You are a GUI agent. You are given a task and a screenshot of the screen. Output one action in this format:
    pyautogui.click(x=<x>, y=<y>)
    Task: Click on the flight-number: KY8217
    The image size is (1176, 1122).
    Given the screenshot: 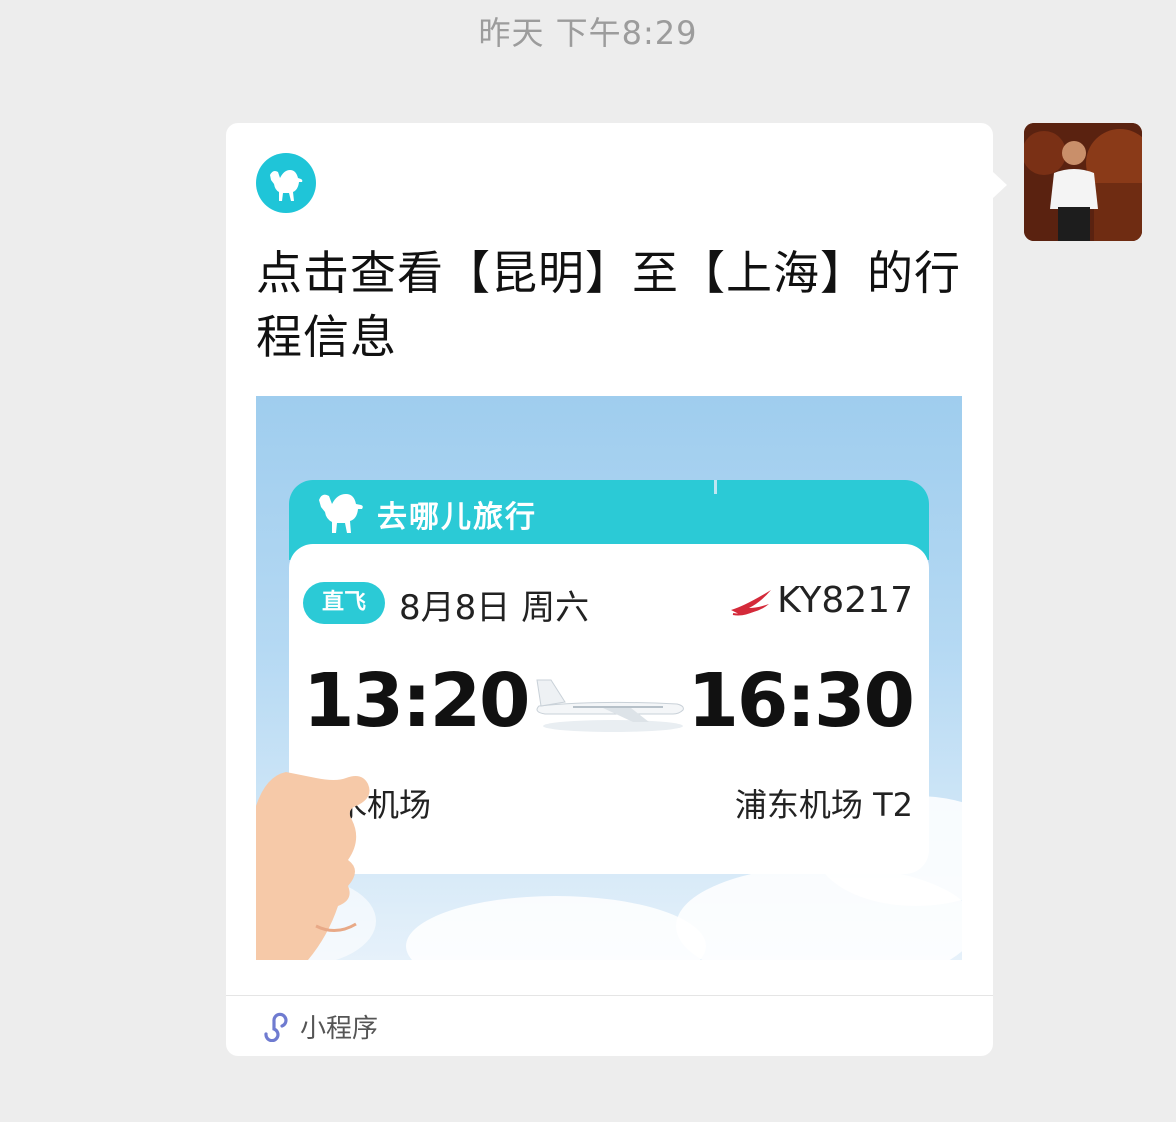 What is the action you would take?
    pyautogui.click(x=845, y=600)
    